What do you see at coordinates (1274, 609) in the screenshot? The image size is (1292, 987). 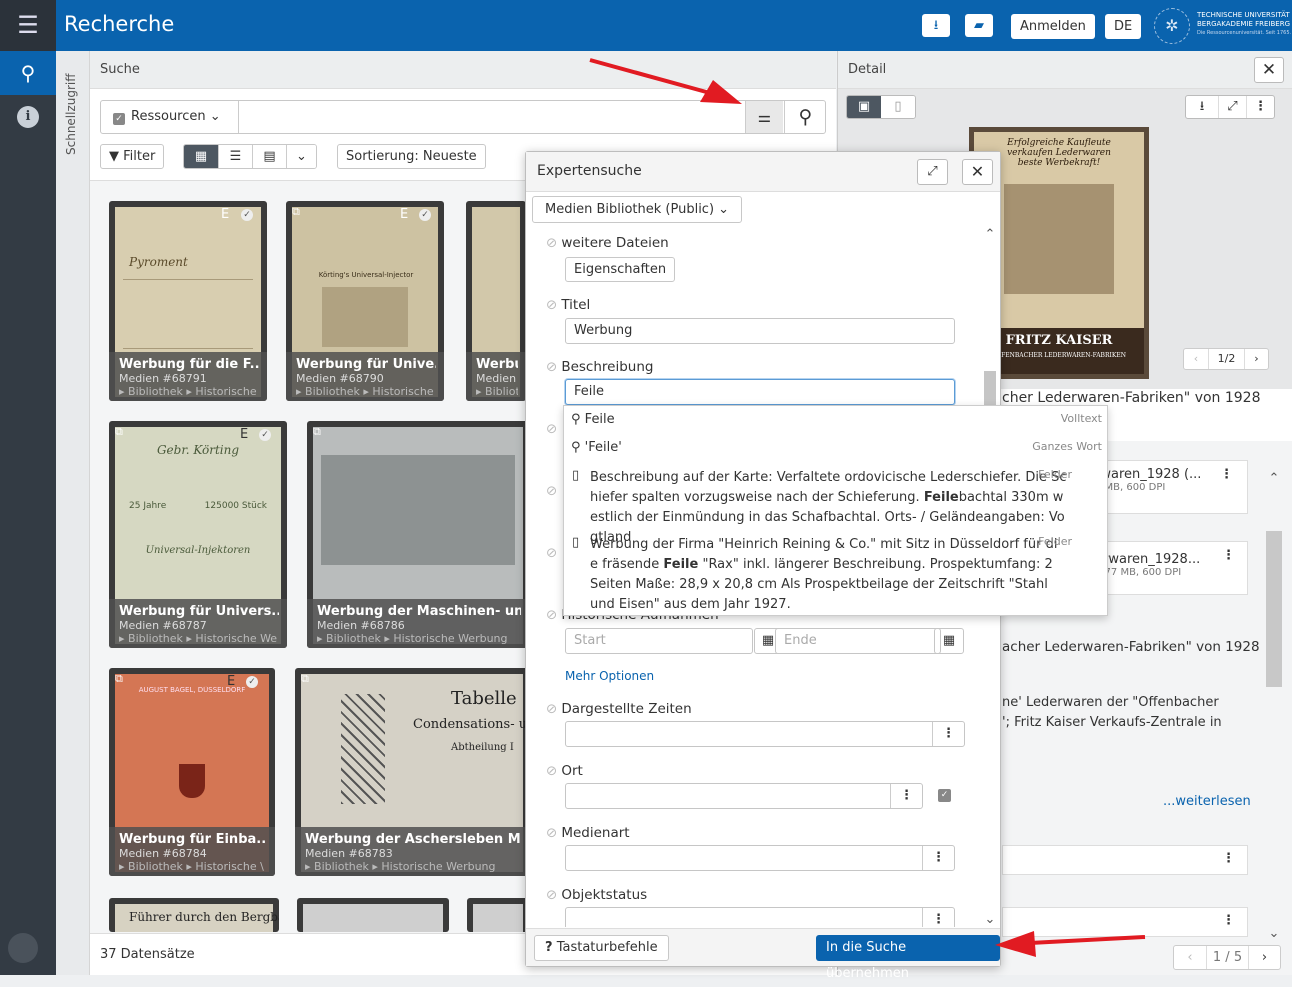 I see `scrollbar-thumb` at bounding box center [1274, 609].